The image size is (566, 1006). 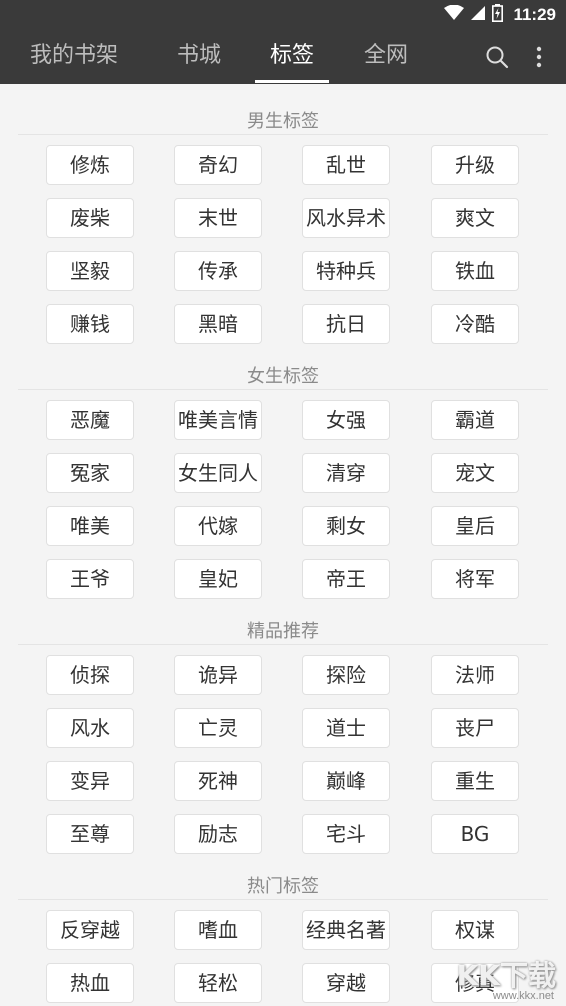 What do you see at coordinates (90, 930) in the screenshot?
I see `tag-button: 反穿越` at bounding box center [90, 930].